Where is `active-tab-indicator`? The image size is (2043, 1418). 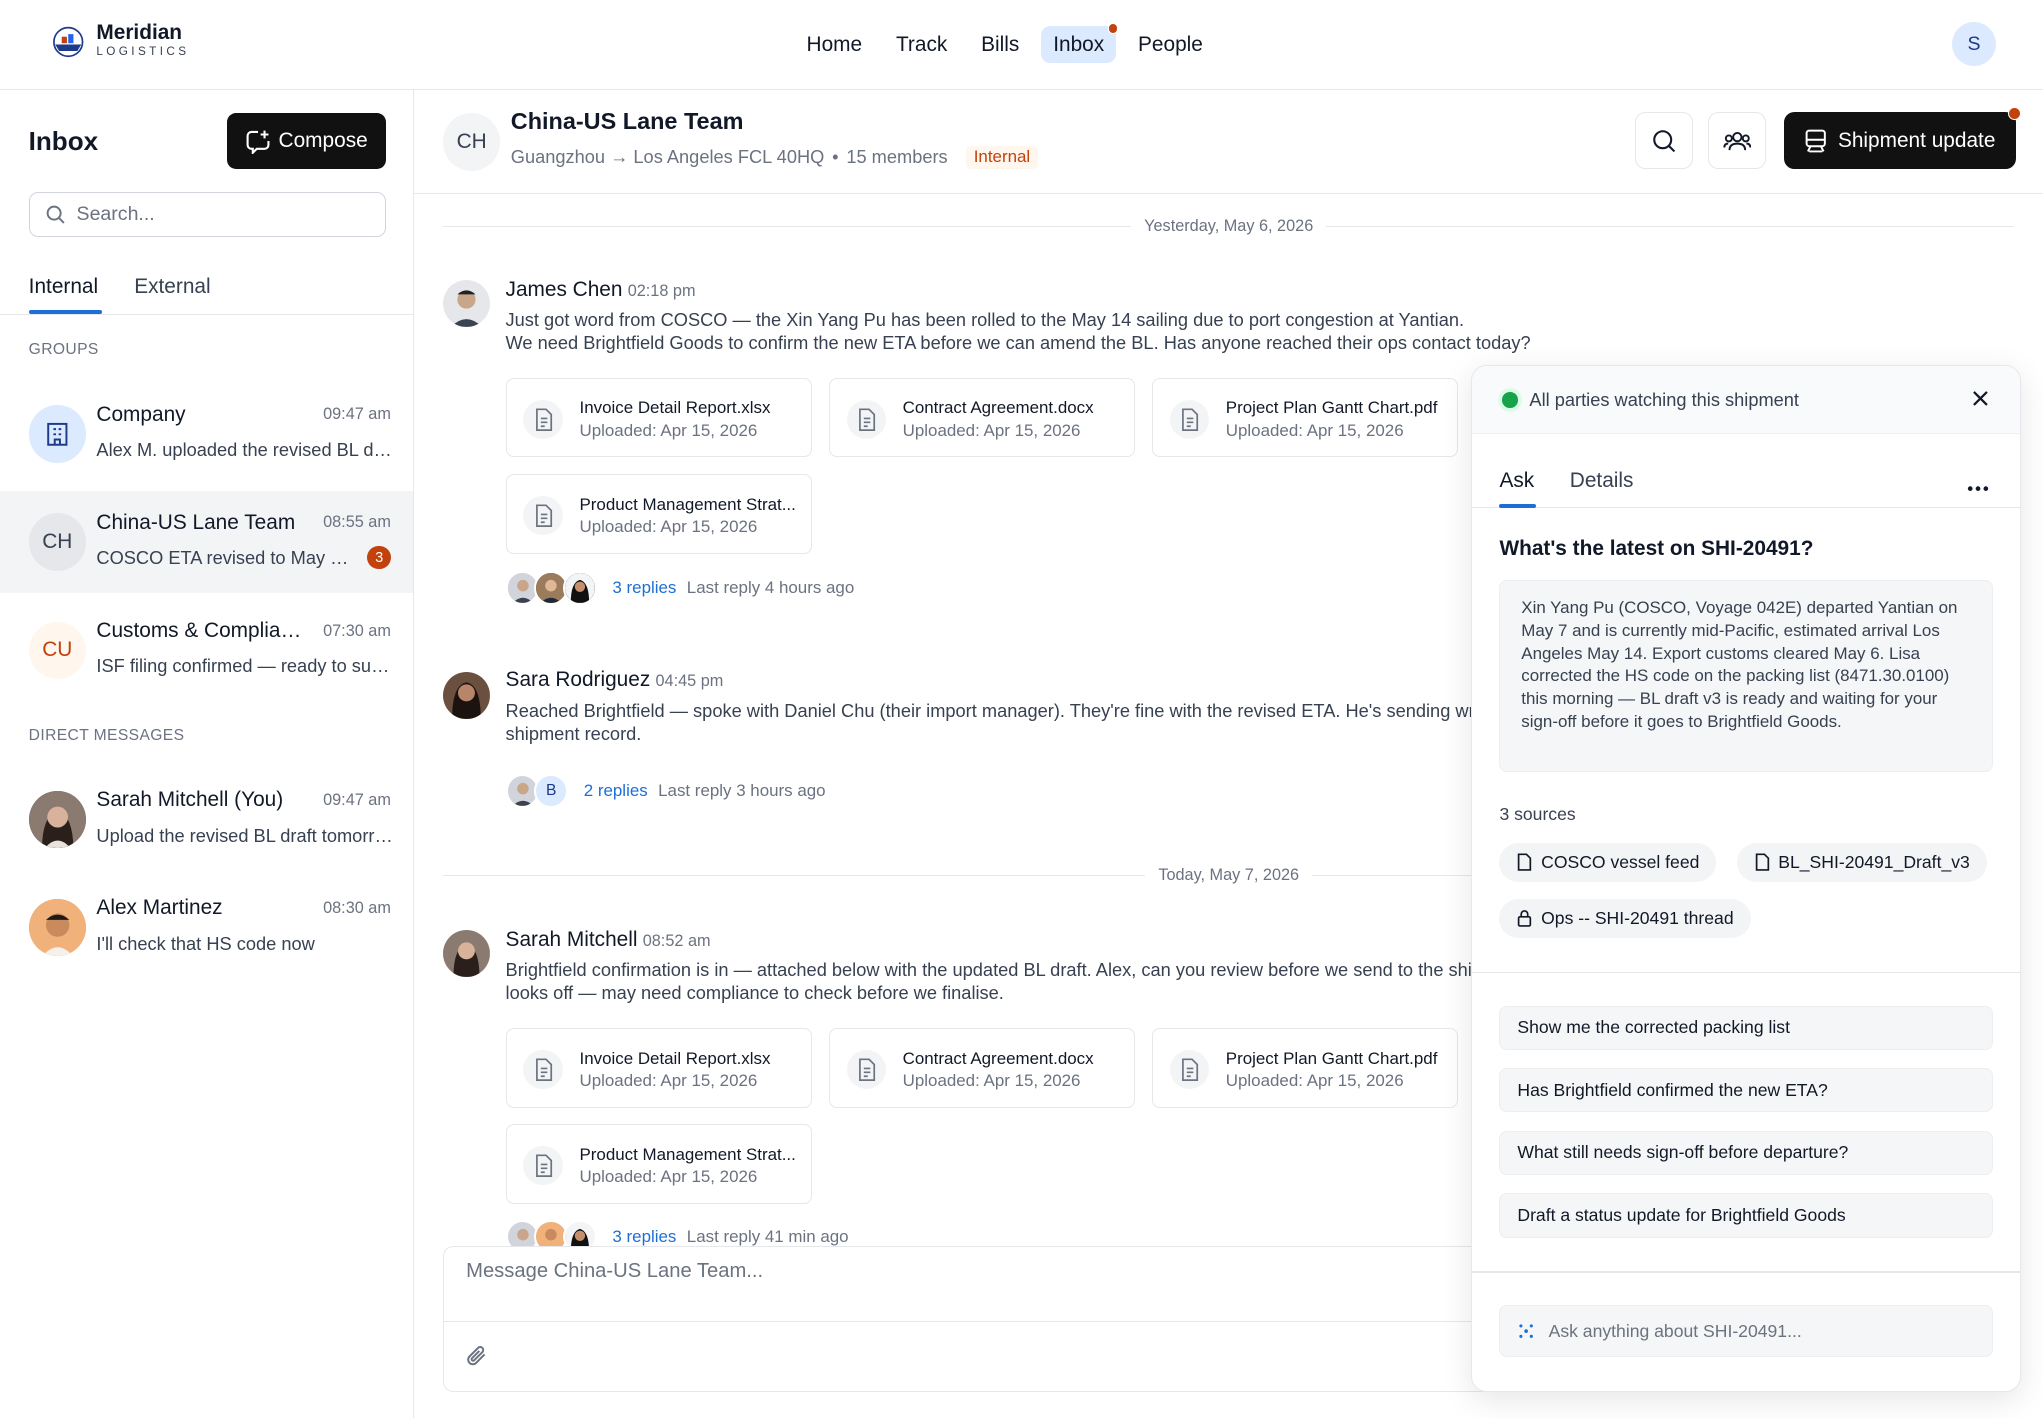 active-tab-indicator is located at coordinates (65, 312).